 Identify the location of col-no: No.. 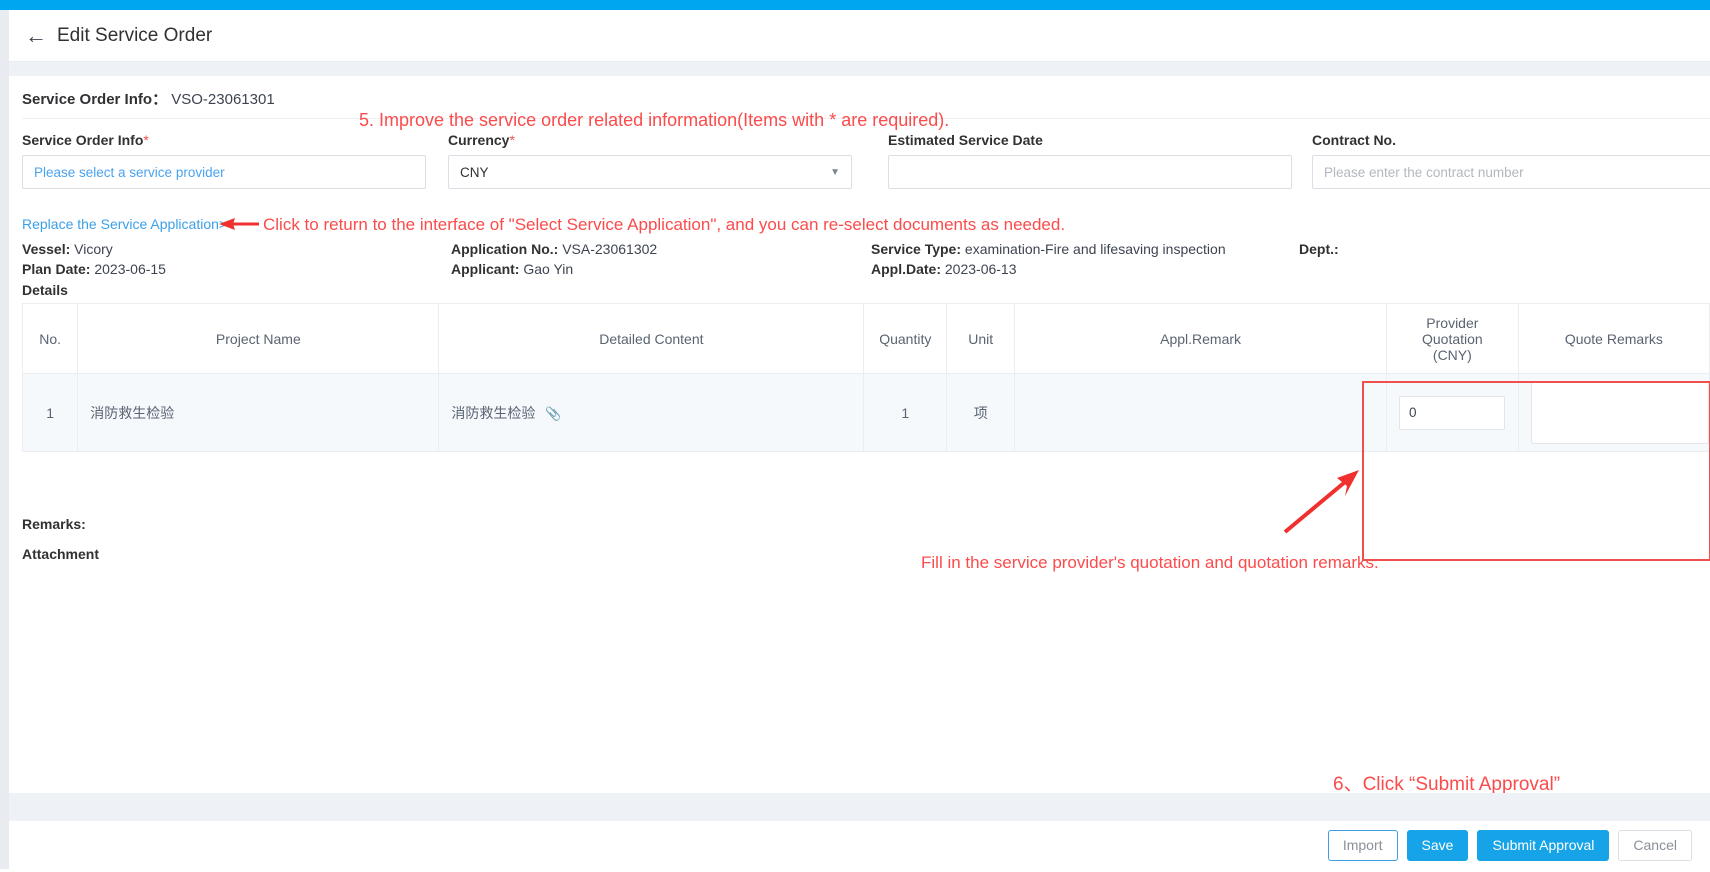
(50, 338).